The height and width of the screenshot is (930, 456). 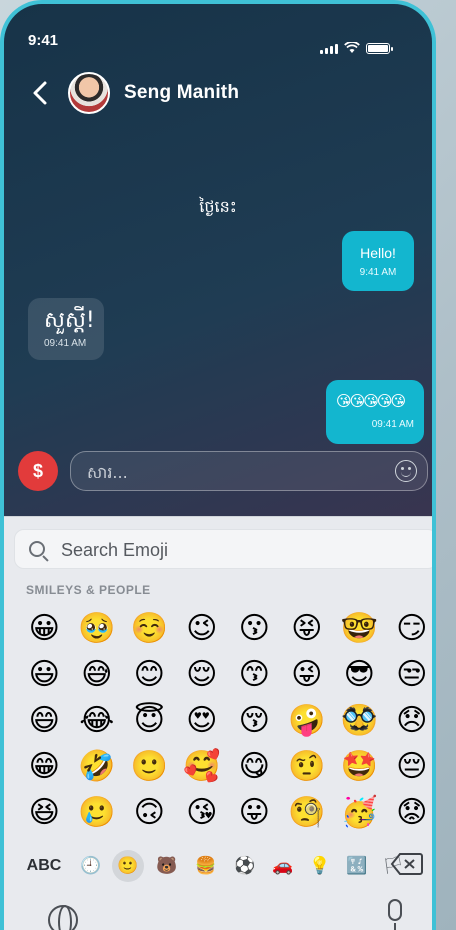 I want to click on search-icon, so click(x=37, y=549).